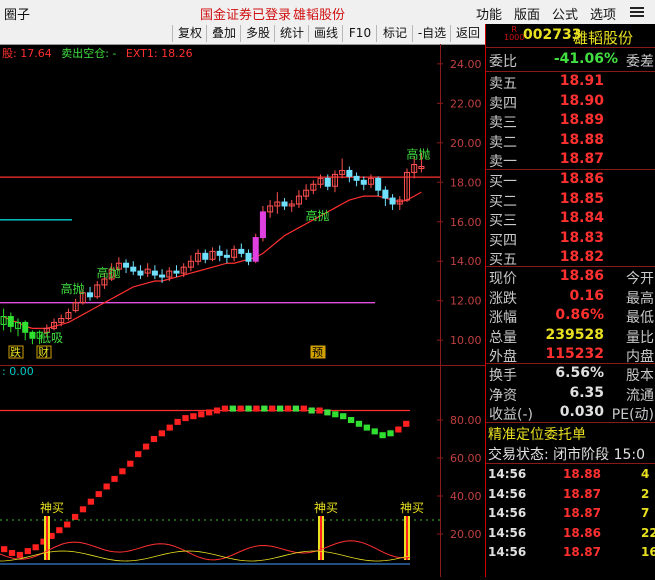  What do you see at coordinates (640, 279) in the screenshot?
I see `stats1-label2: 今开` at bounding box center [640, 279].